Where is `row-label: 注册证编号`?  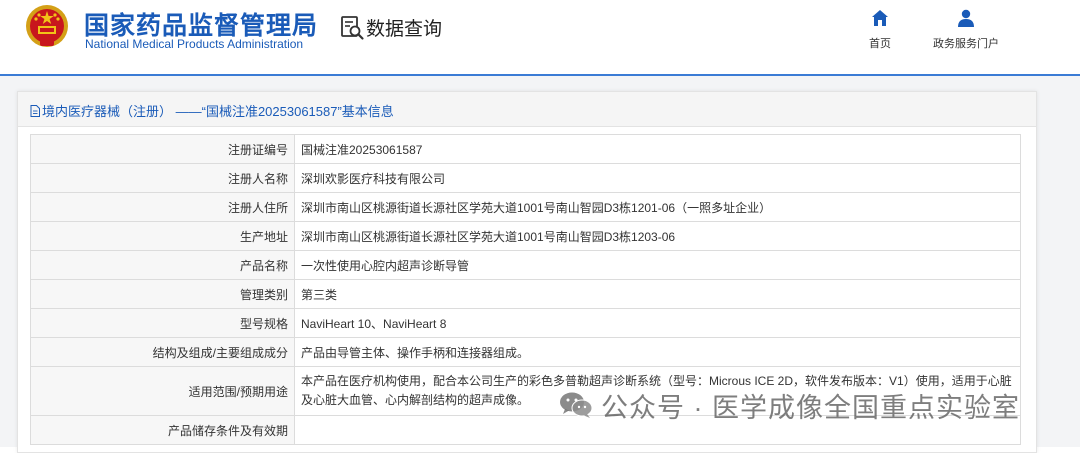
row-label: 注册证编号 is located at coordinates (162, 149).